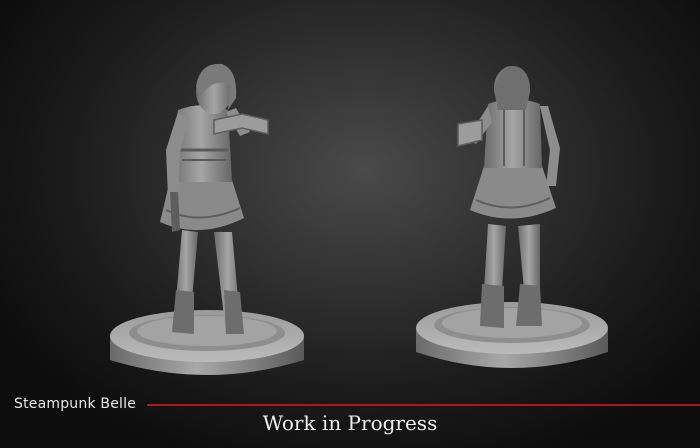 The image size is (700, 448). I want to click on status-caption: Work in Progress, so click(350, 423).